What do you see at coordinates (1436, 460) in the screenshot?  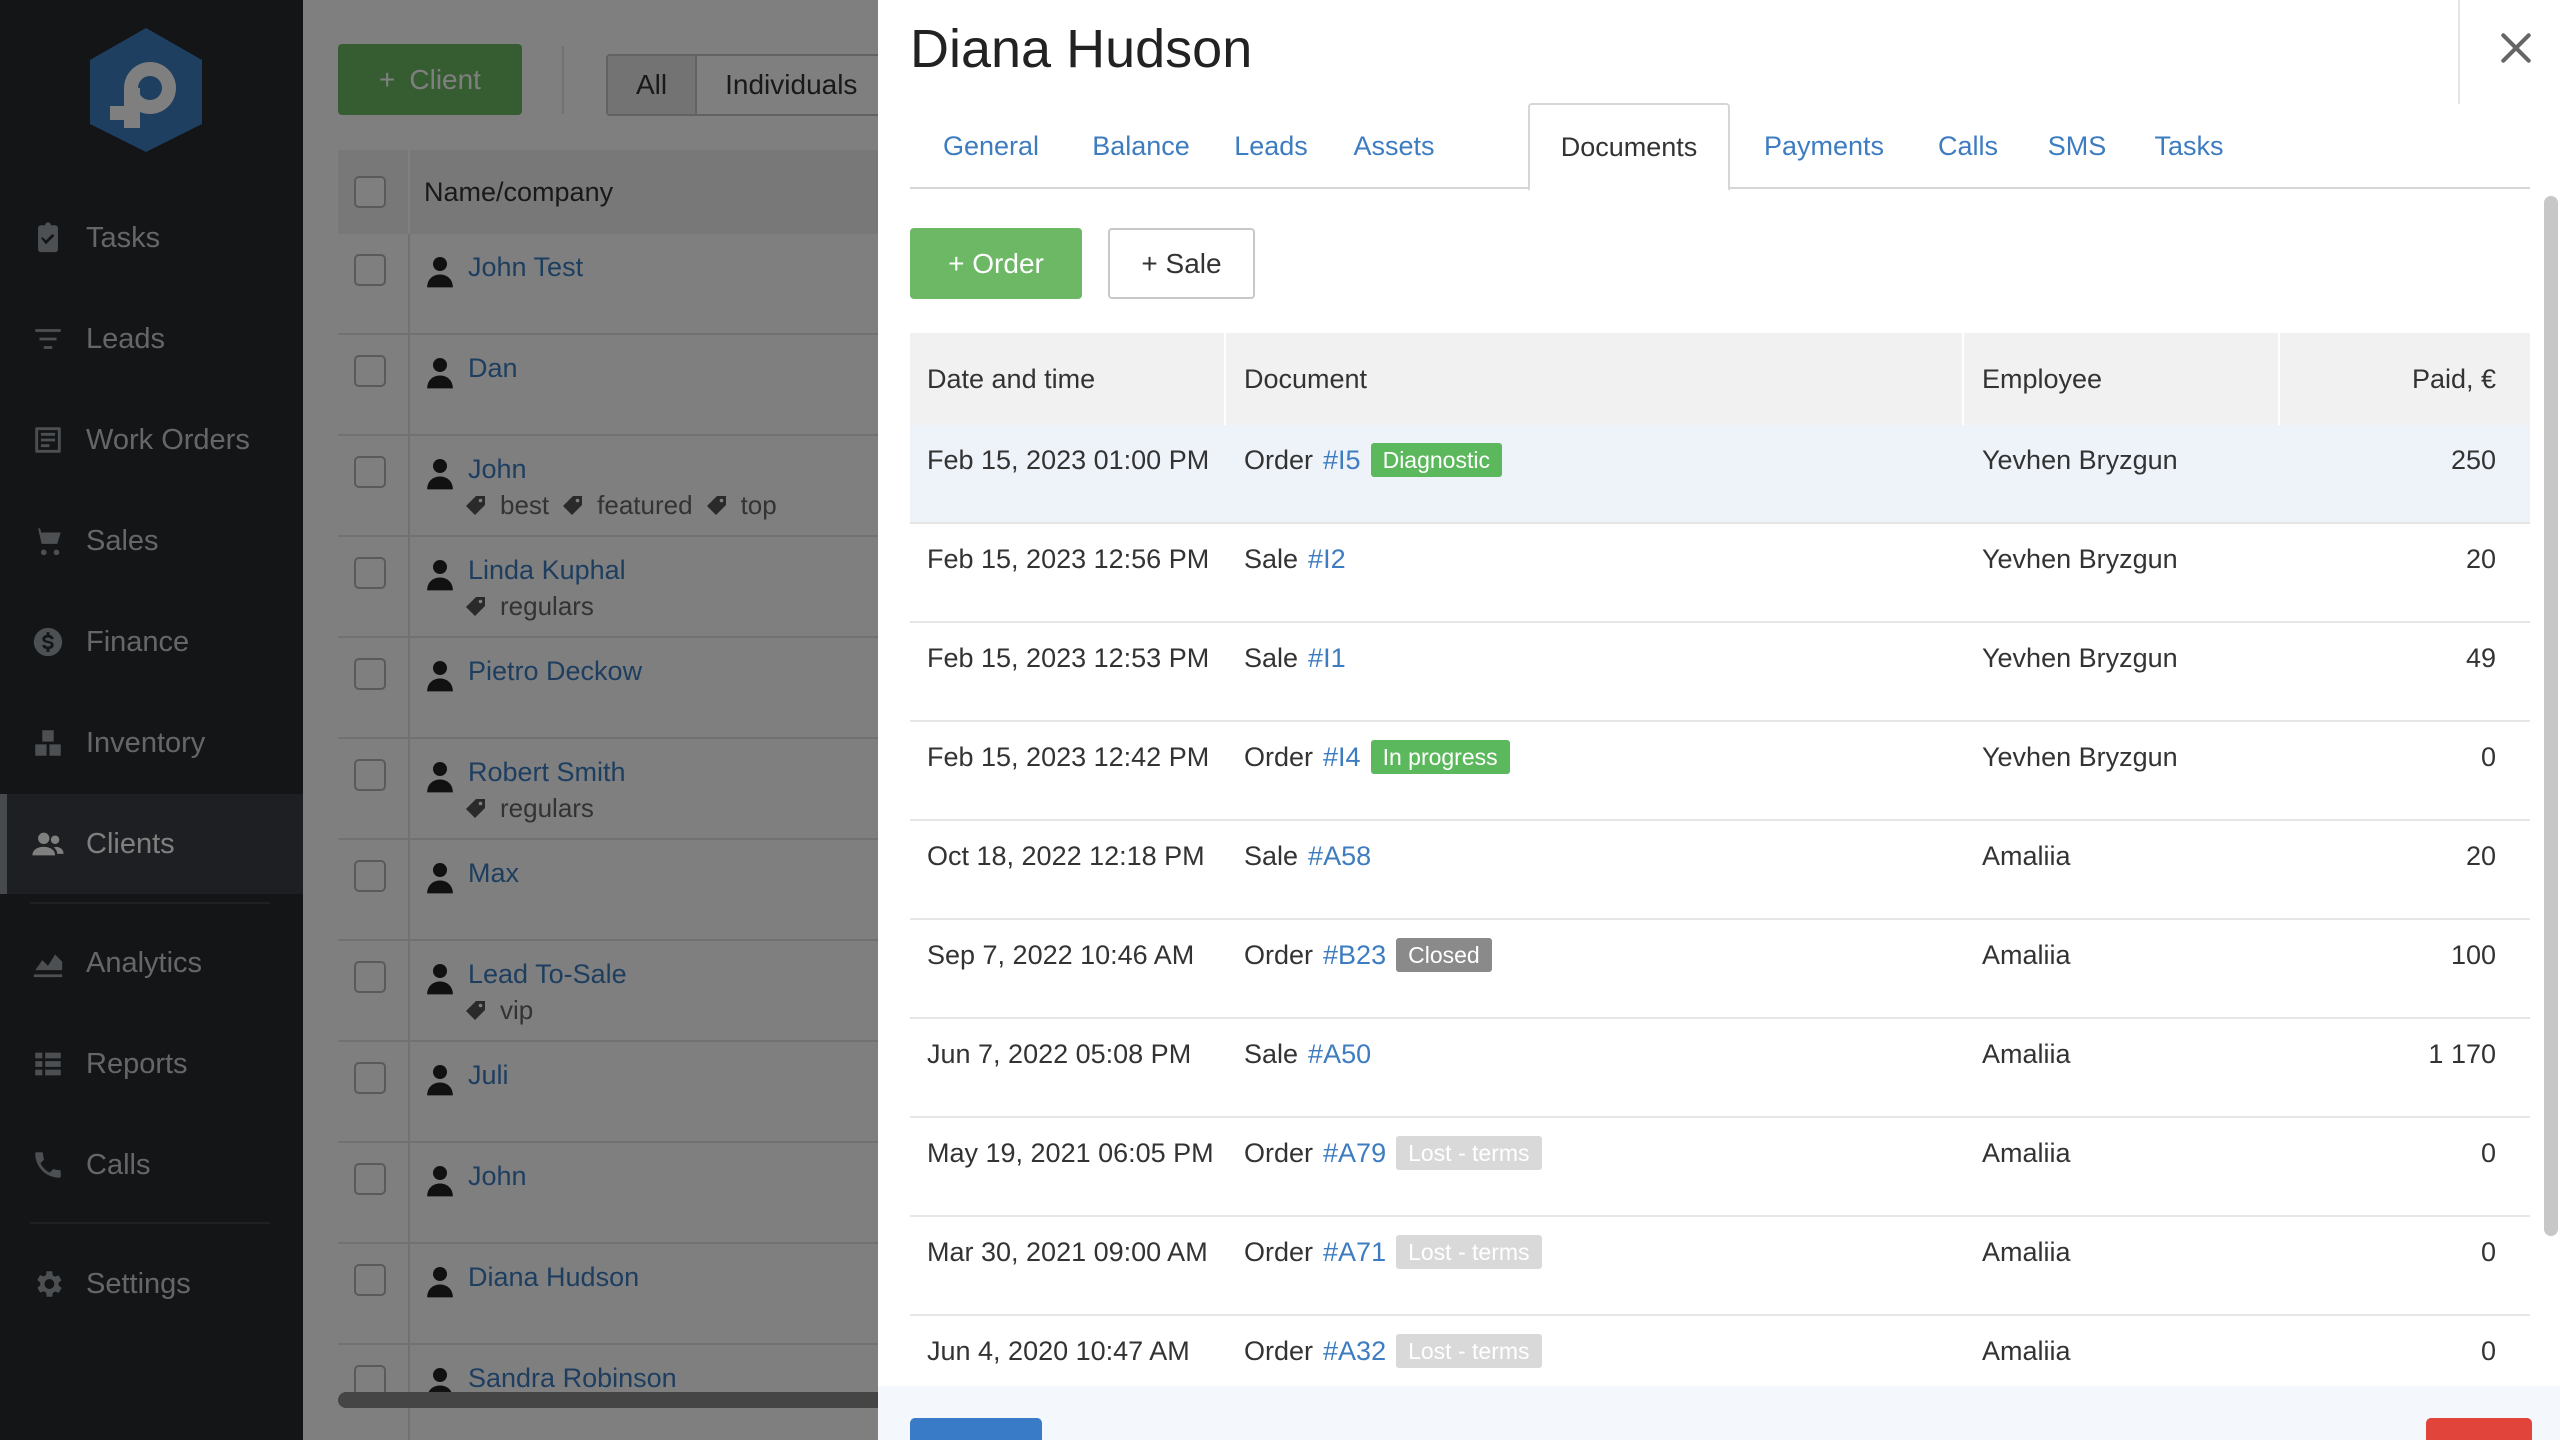 I see `status-badge: Diagnostic` at bounding box center [1436, 460].